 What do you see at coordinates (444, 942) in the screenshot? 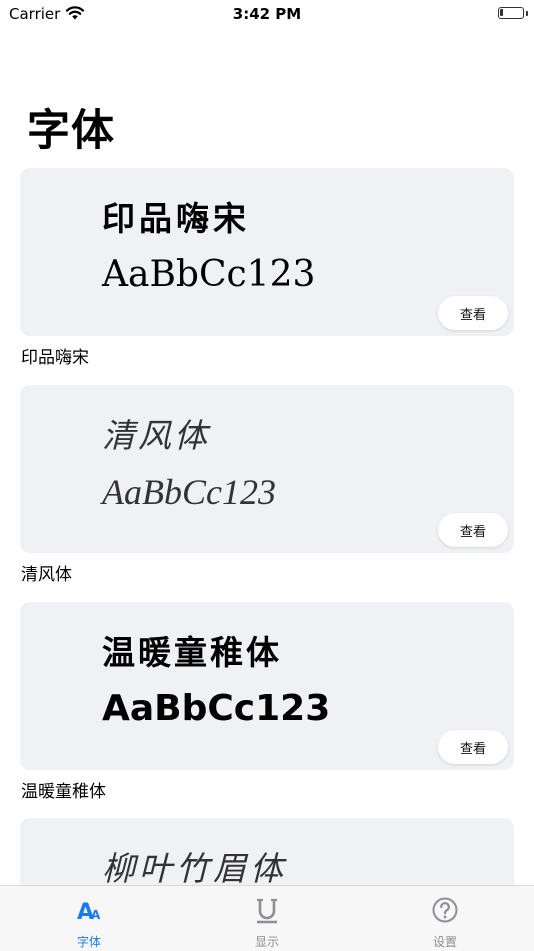
I see `tab-label: 设置` at bounding box center [444, 942].